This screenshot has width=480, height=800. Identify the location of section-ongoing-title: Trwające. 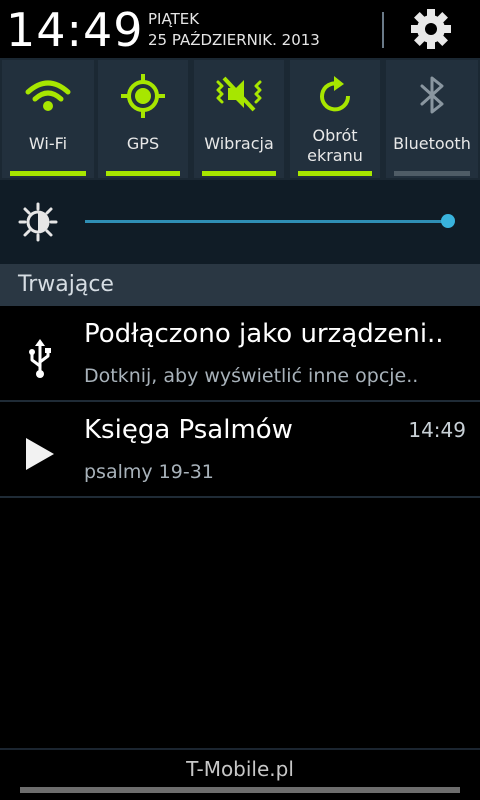
(66, 284).